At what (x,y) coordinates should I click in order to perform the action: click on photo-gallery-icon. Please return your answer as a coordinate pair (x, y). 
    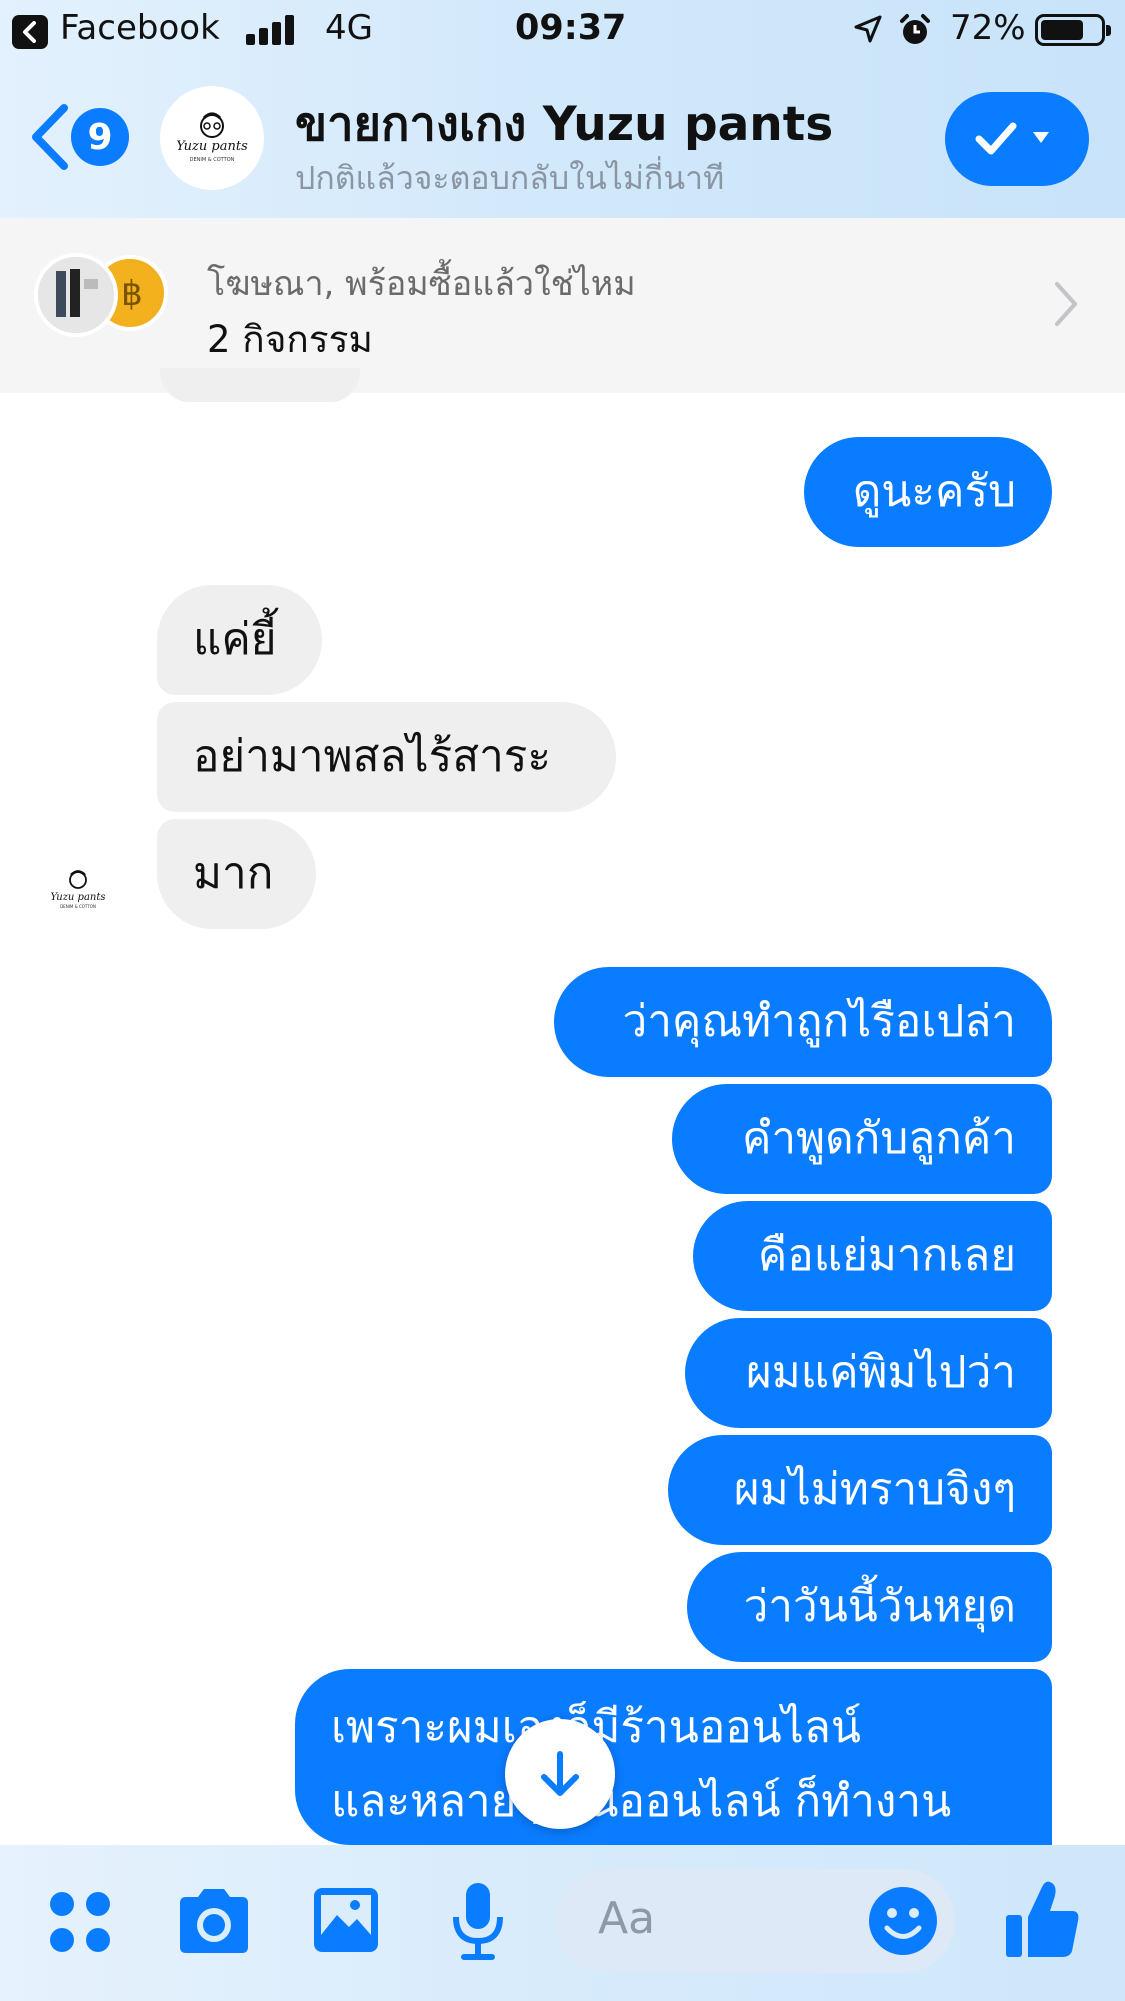
    Looking at the image, I should click on (346, 1922).